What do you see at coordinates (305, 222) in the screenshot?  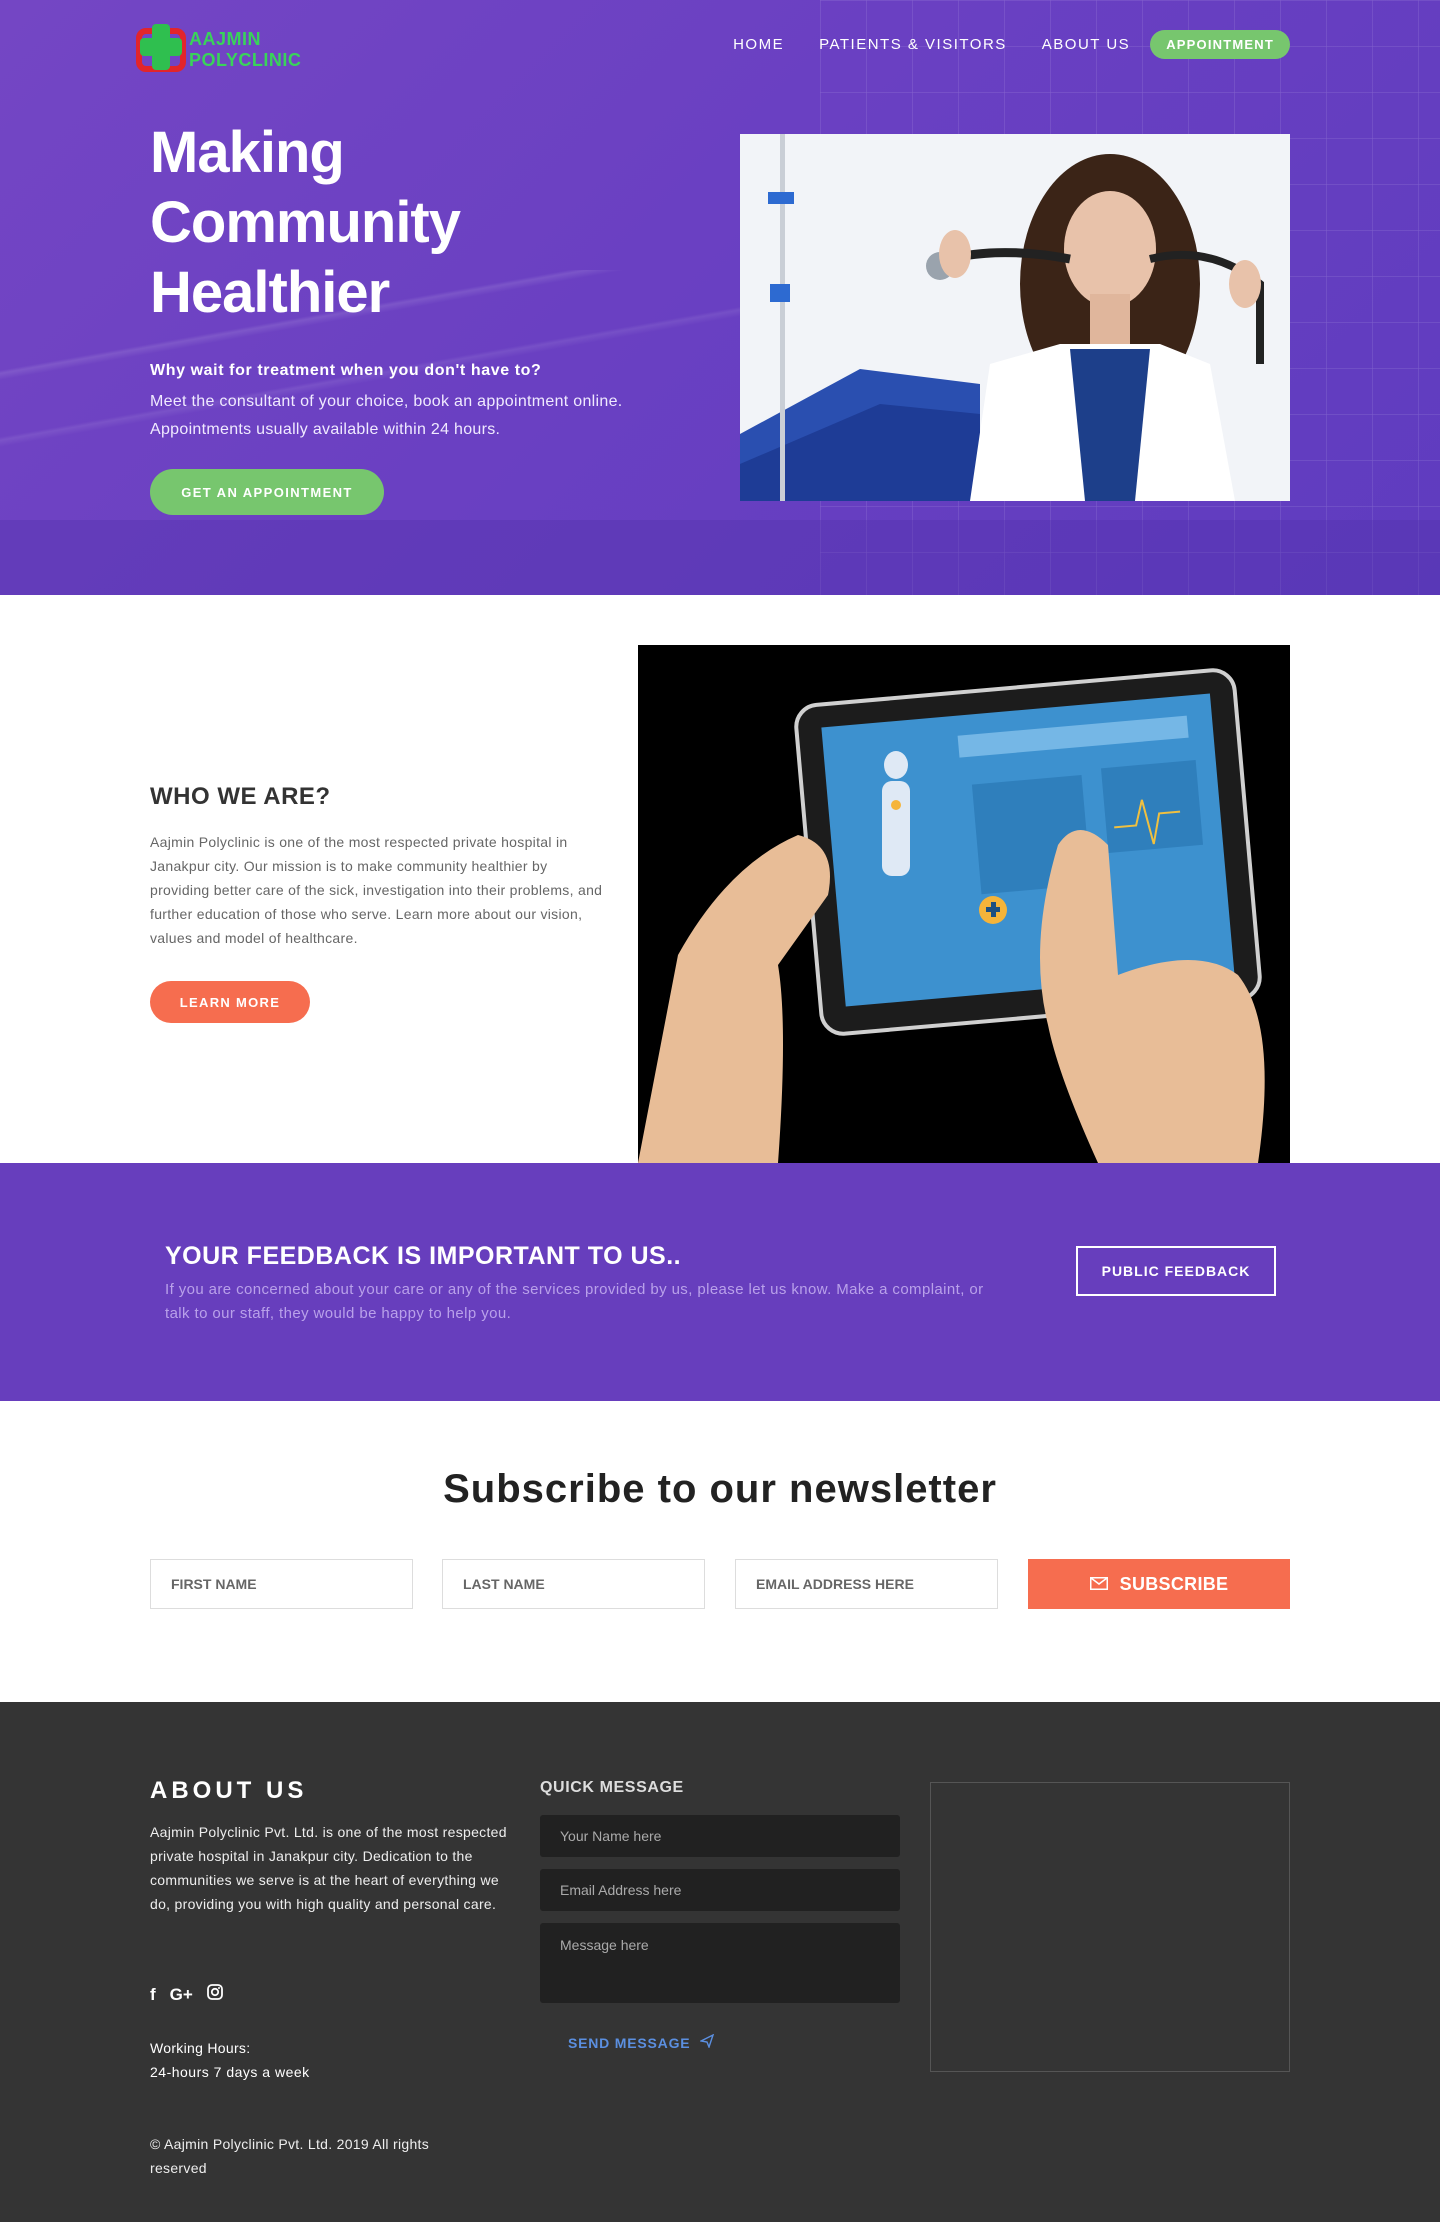 I see `hero-title: Making Community Healthier` at bounding box center [305, 222].